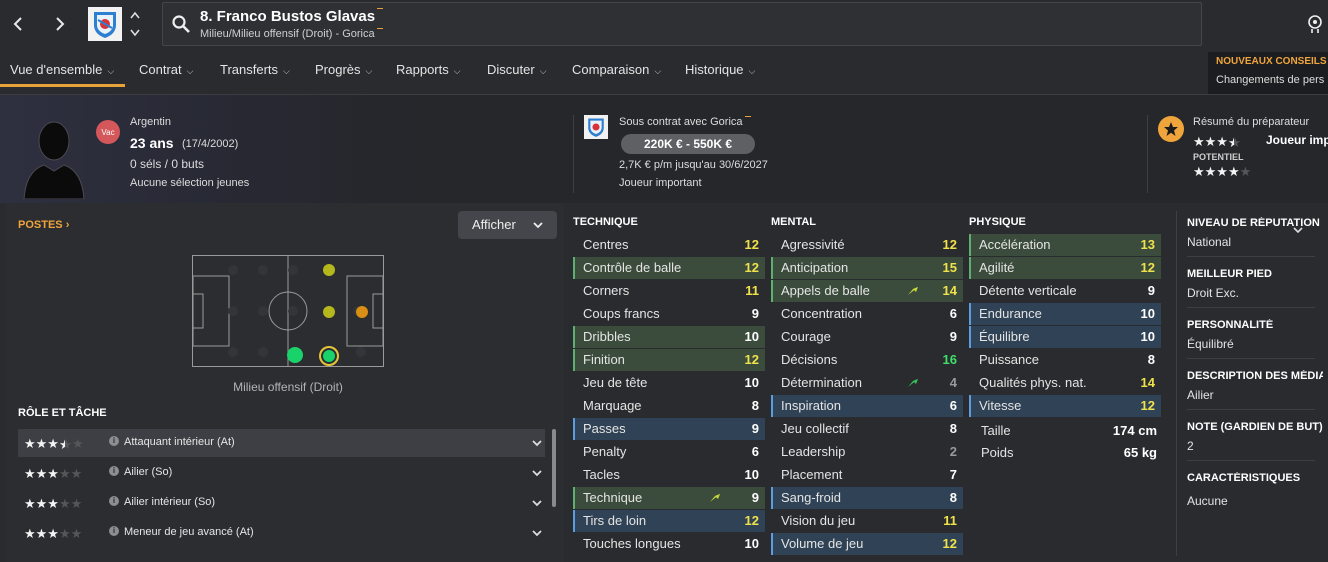 The height and width of the screenshot is (562, 1328). What do you see at coordinates (867, 475) in the screenshot?
I see `attribute-row: Placement 7` at bounding box center [867, 475].